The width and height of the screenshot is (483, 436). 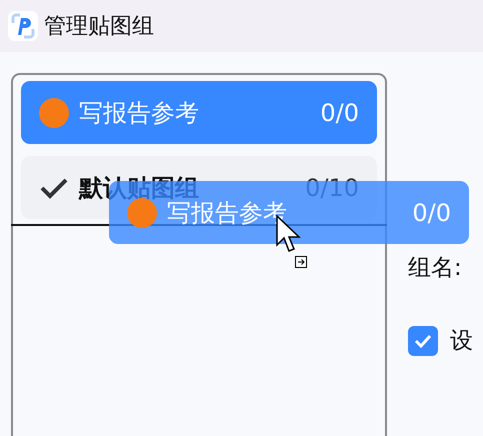 What do you see at coordinates (332, 188) in the screenshot?
I see `group-count: 0/10` at bounding box center [332, 188].